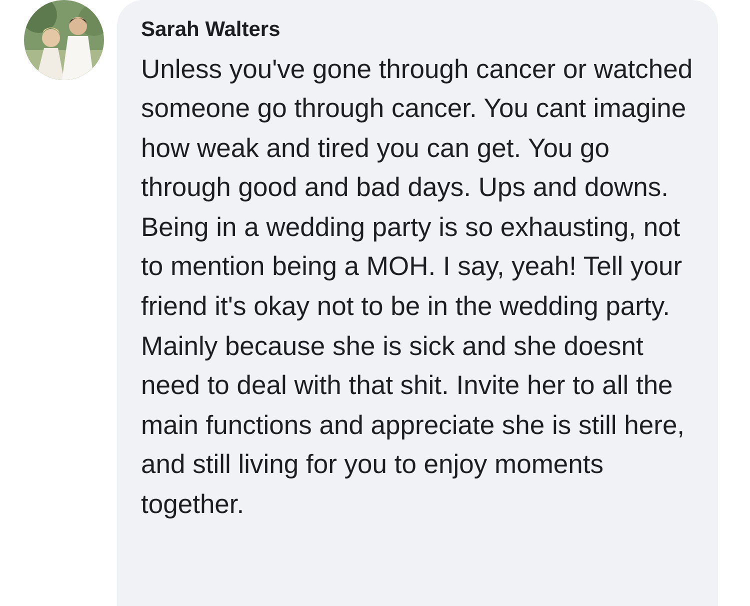 This screenshot has width=750, height=606. I want to click on author-name: Sarah Walters, so click(210, 30).